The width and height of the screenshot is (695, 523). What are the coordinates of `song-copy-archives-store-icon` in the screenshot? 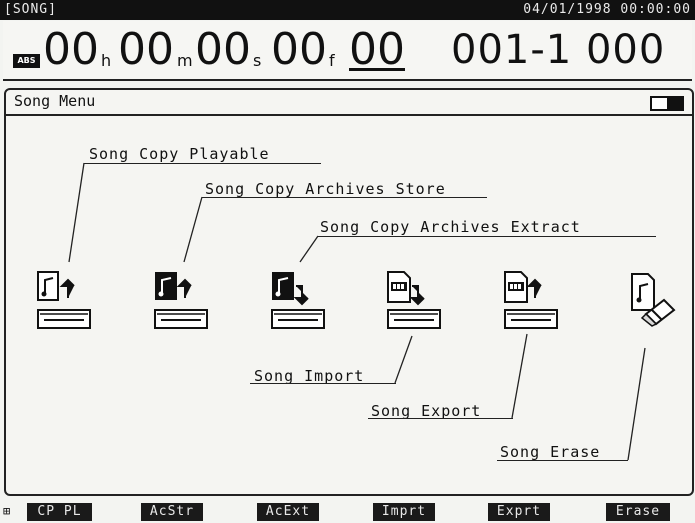 It's located at (184, 301).